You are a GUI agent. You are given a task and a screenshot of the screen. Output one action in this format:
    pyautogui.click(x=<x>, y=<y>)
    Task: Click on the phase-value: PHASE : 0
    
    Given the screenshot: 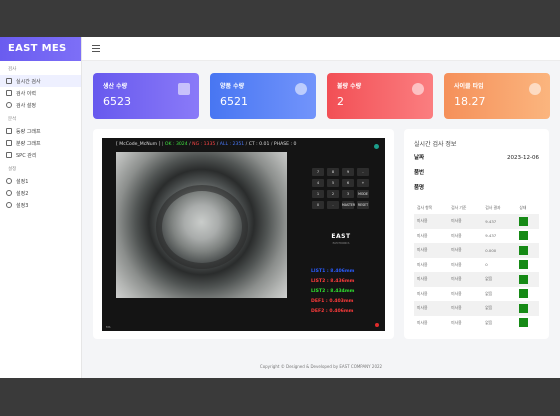 What is the action you would take?
    pyautogui.click(x=285, y=144)
    